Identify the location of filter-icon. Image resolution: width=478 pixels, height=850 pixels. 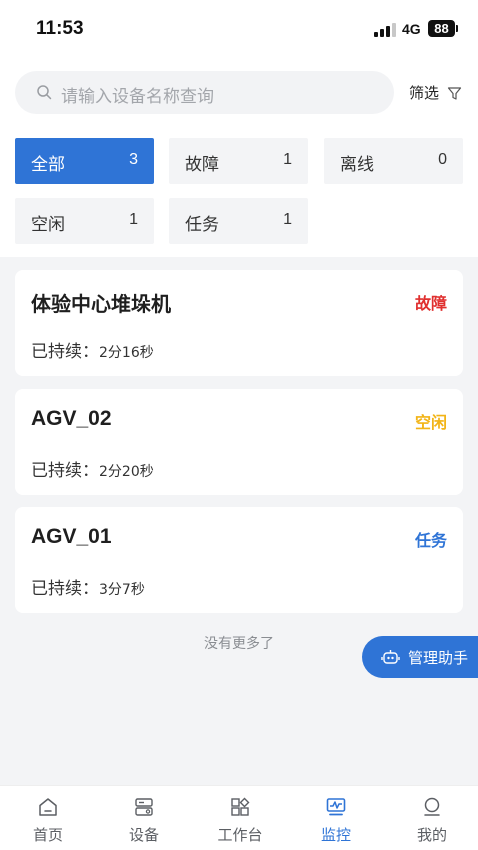
(454, 93).